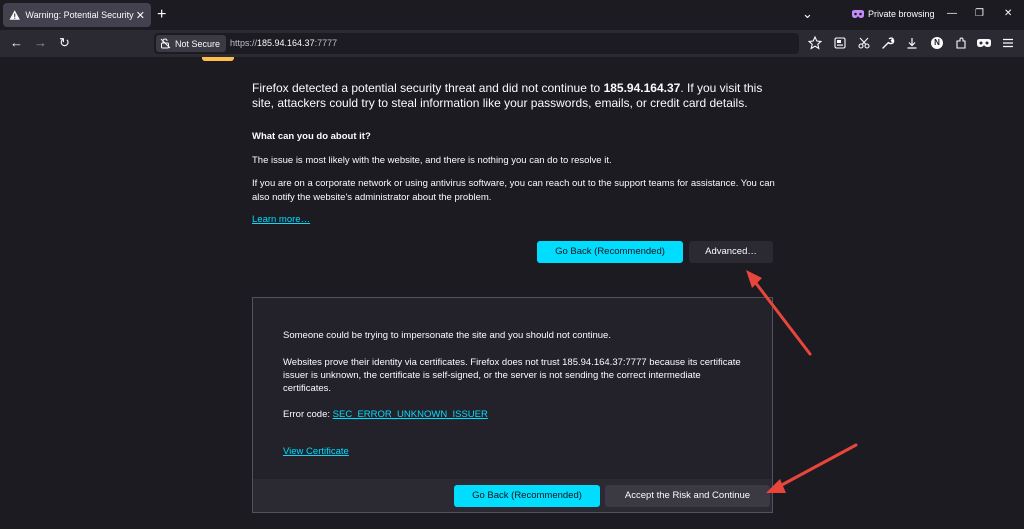 Image resolution: width=1024 pixels, height=529 pixels. What do you see at coordinates (64, 43) in the screenshot?
I see `reload-button: ↻` at bounding box center [64, 43].